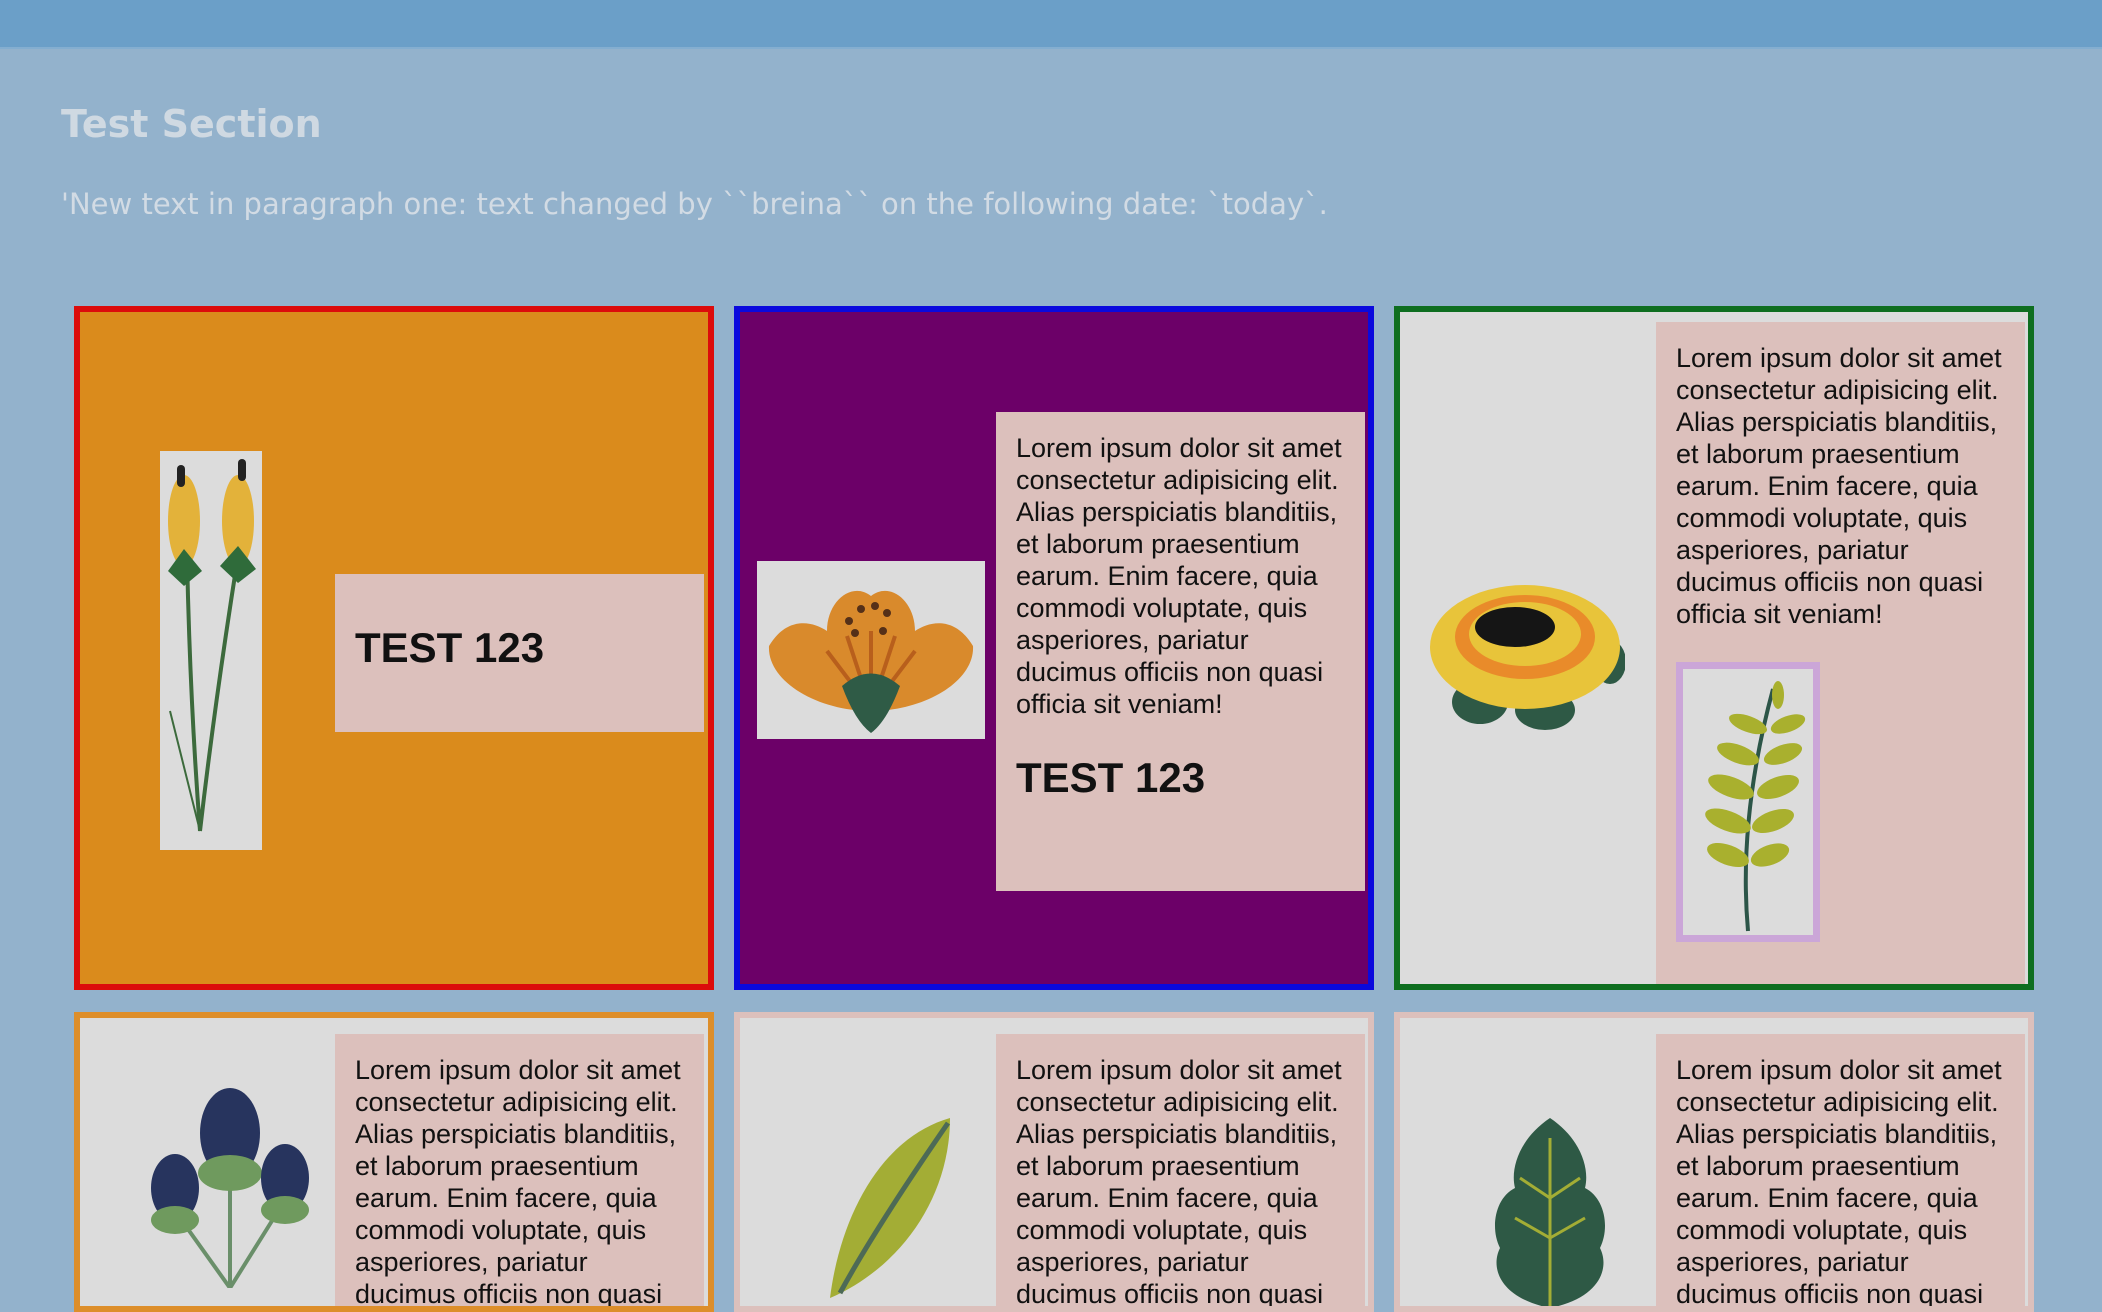 The width and height of the screenshot is (2102, 1312). I want to click on card-2-heading: TEST 123, so click(1111, 777).